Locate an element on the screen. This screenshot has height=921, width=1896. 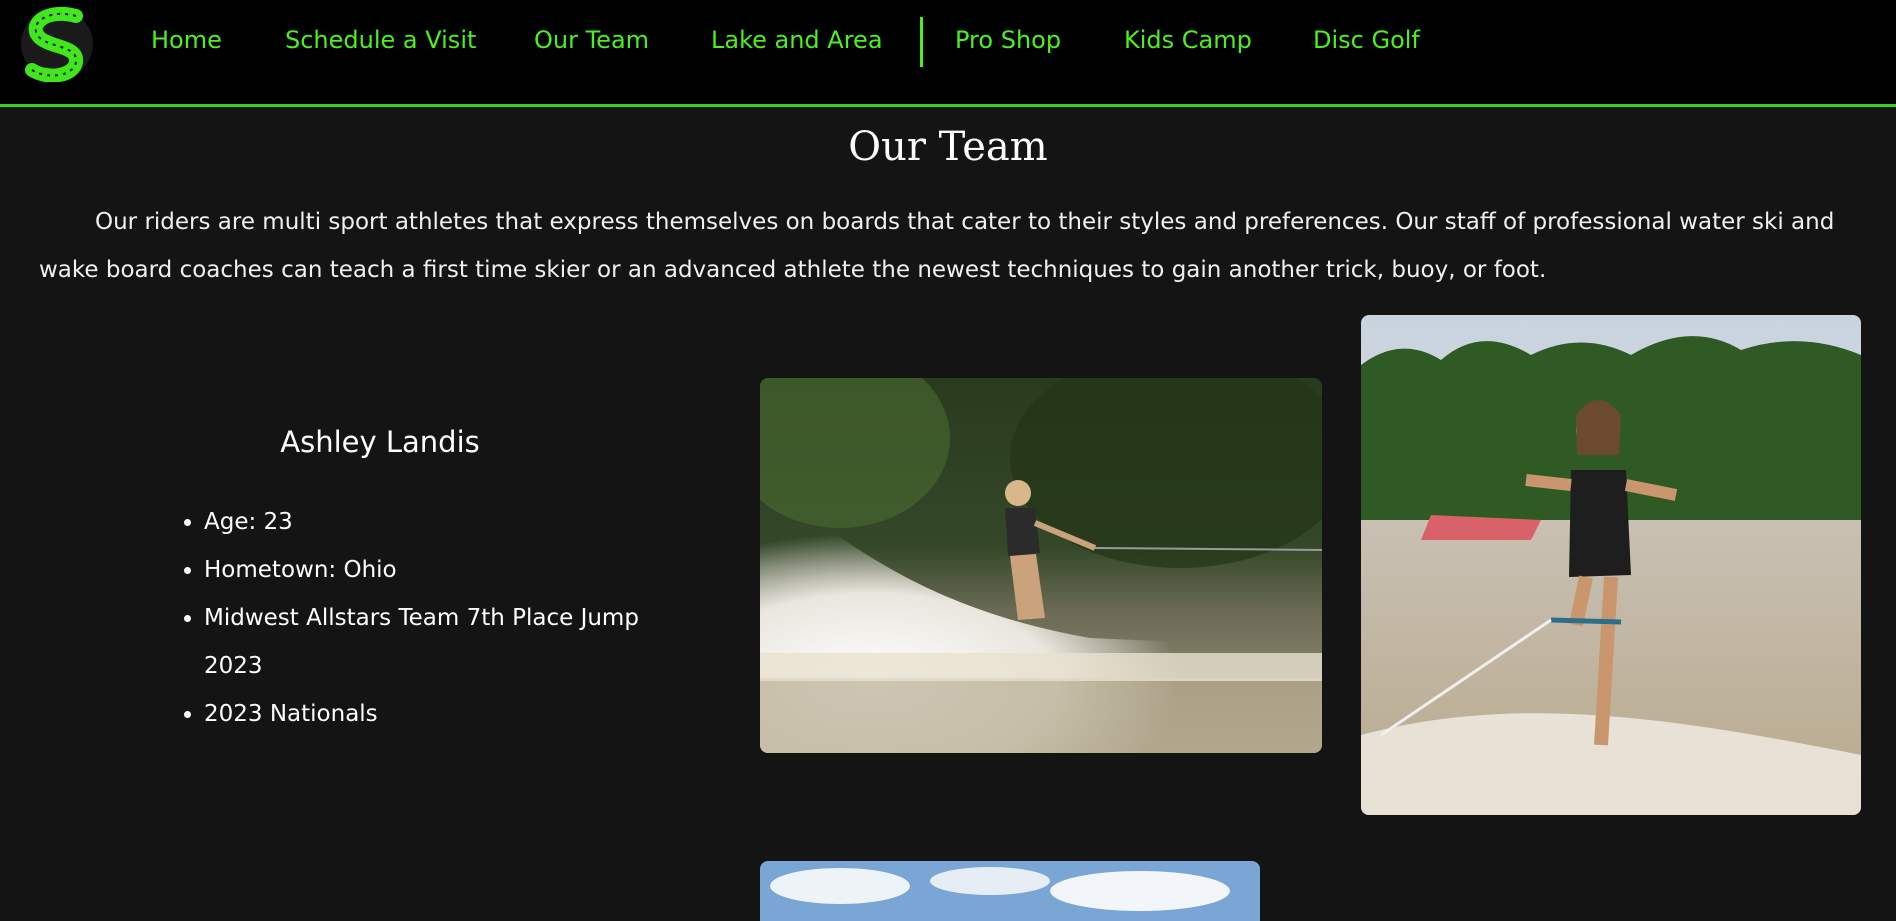
sky-photo is located at coordinates (1010, 891).